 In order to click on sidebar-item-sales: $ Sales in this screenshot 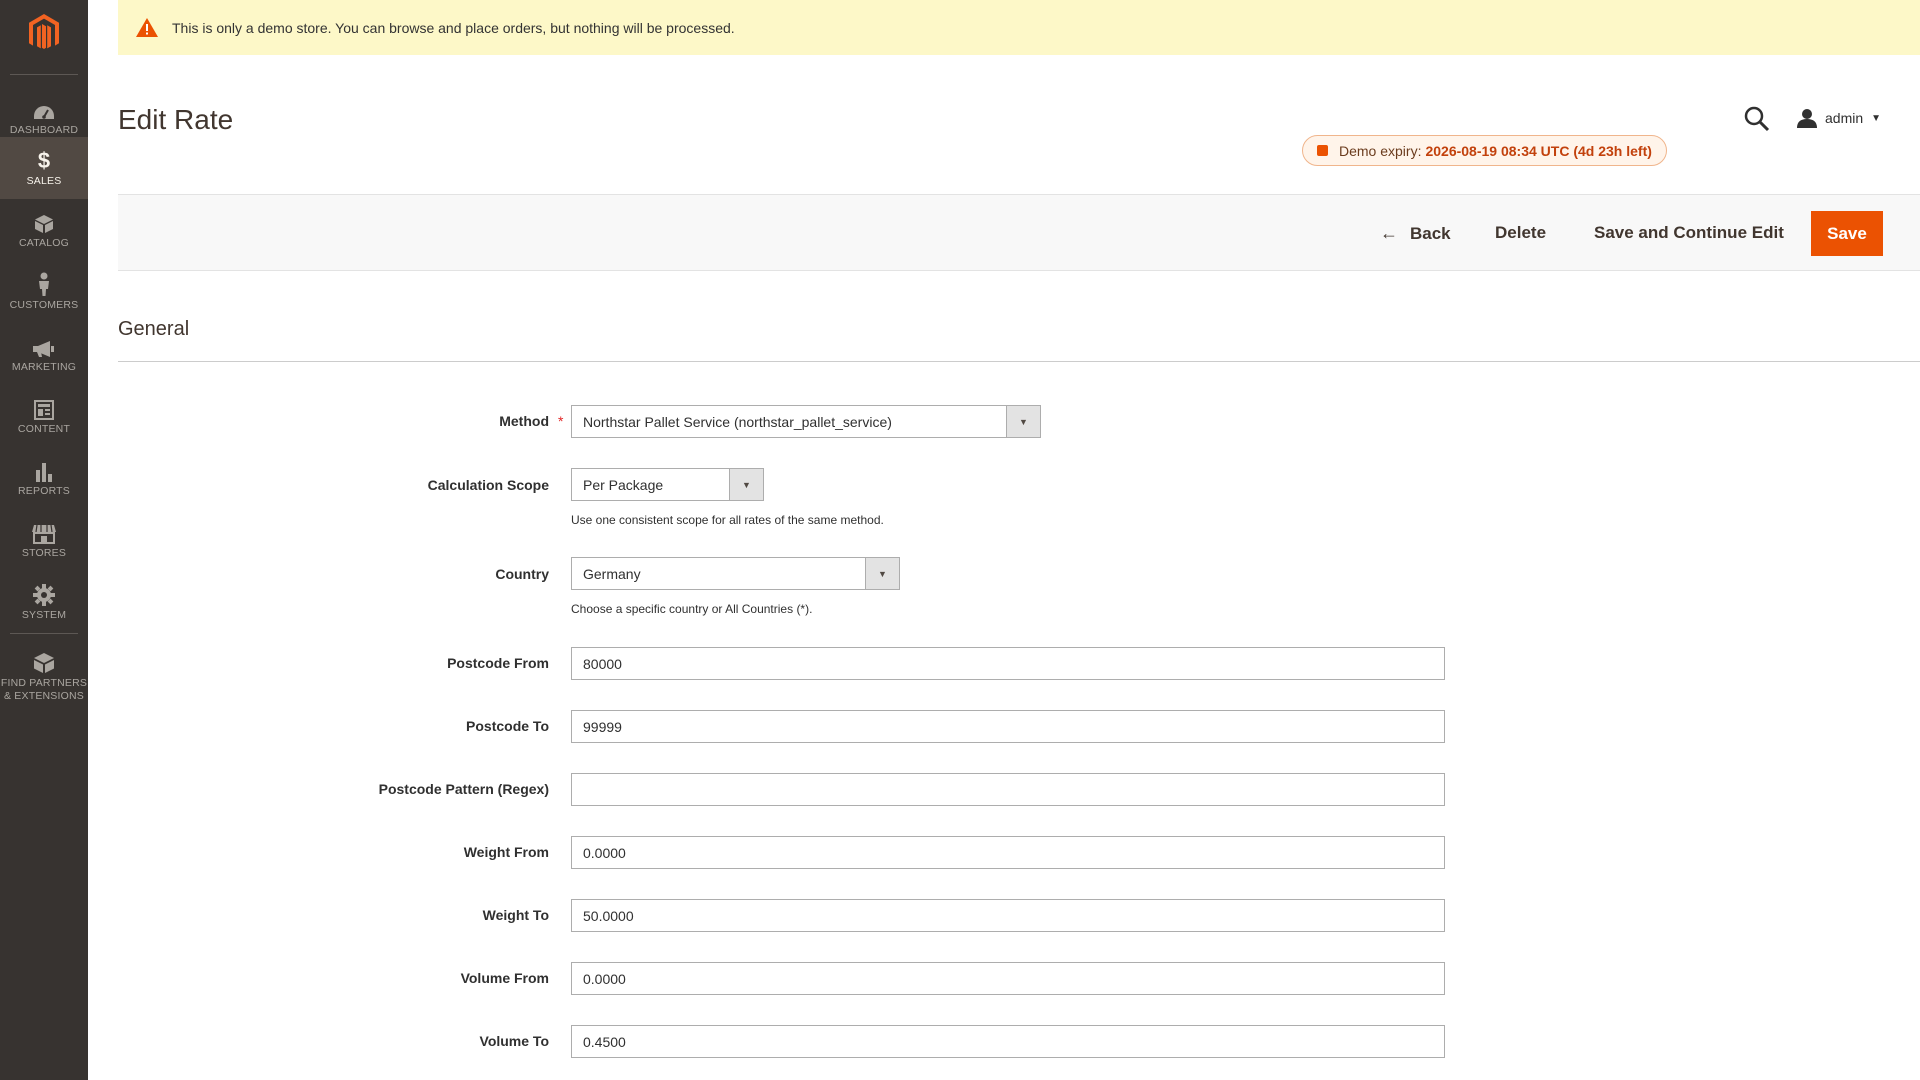, I will do `click(44, 168)`.